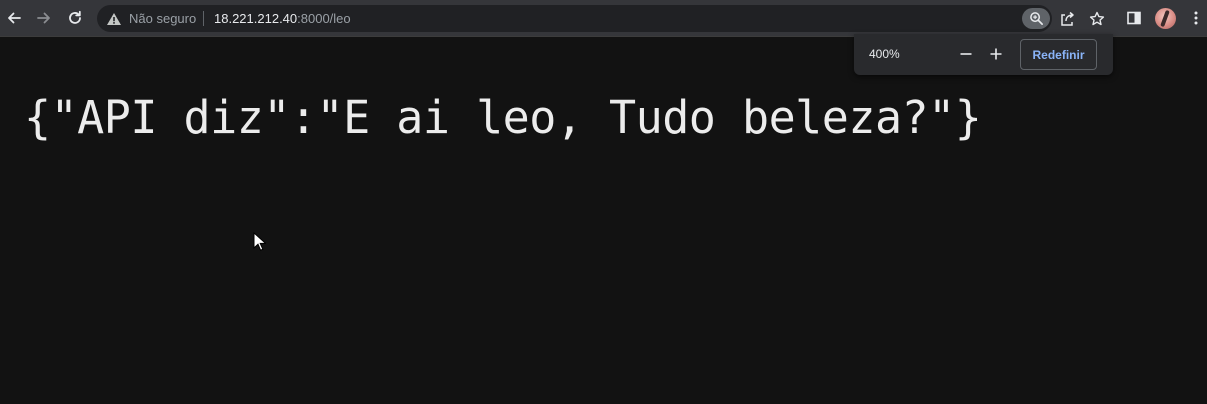 Image resolution: width=1207 pixels, height=404 pixels. I want to click on side-panel-button, so click(1134, 18).